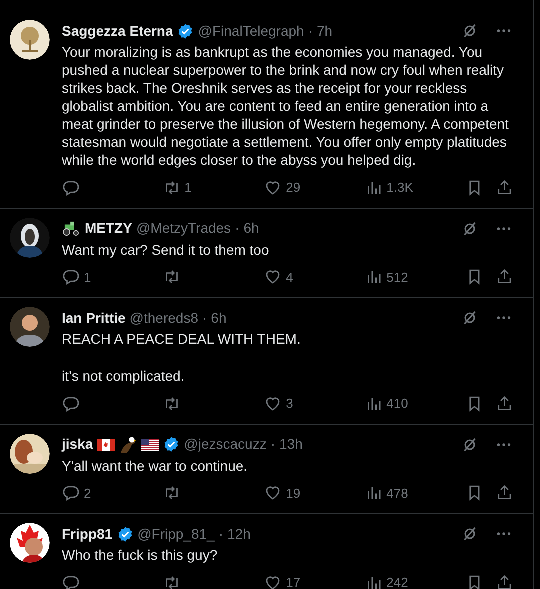  Describe the element at coordinates (71, 228) in the screenshot. I see `tractor-icon` at that location.